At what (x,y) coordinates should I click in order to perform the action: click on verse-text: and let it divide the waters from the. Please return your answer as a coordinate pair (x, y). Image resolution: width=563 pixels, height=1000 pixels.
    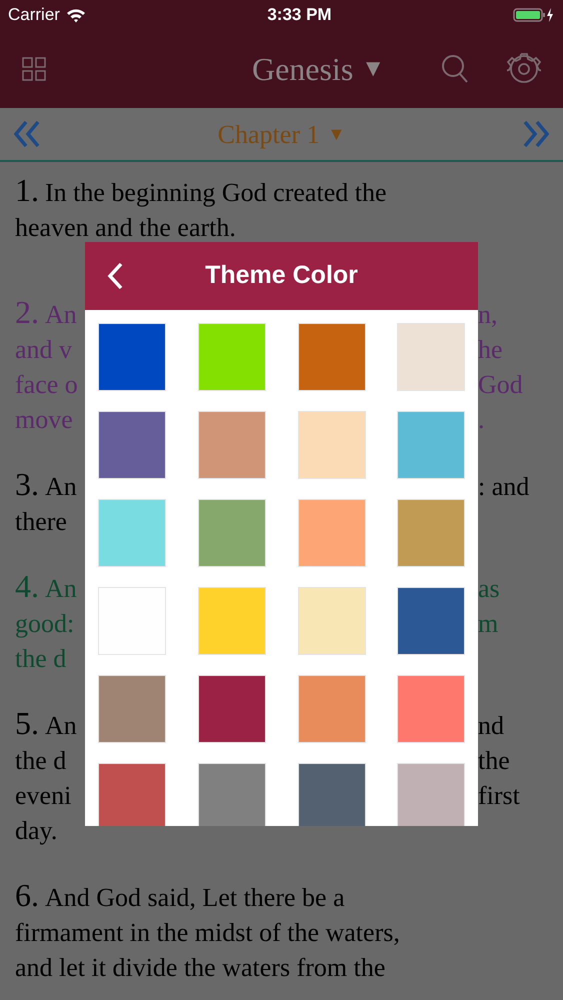
    Looking at the image, I should click on (200, 968).